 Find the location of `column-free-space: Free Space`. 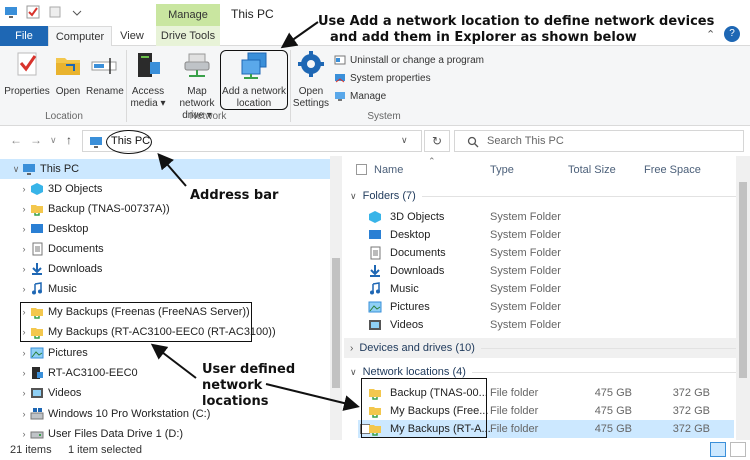

column-free-space: Free Space is located at coordinates (672, 170).